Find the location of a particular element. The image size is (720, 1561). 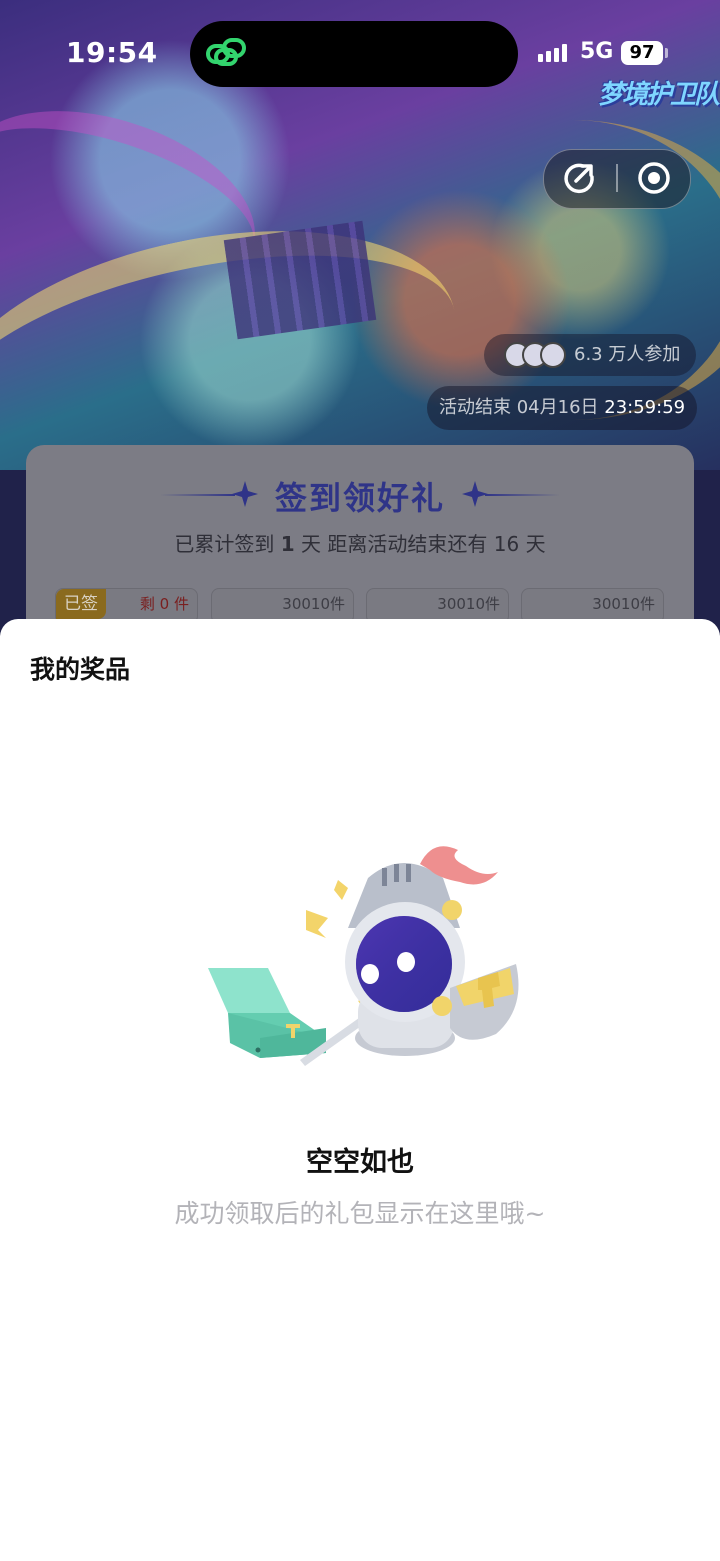

capsule-divider is located at coordinates (617, 178).